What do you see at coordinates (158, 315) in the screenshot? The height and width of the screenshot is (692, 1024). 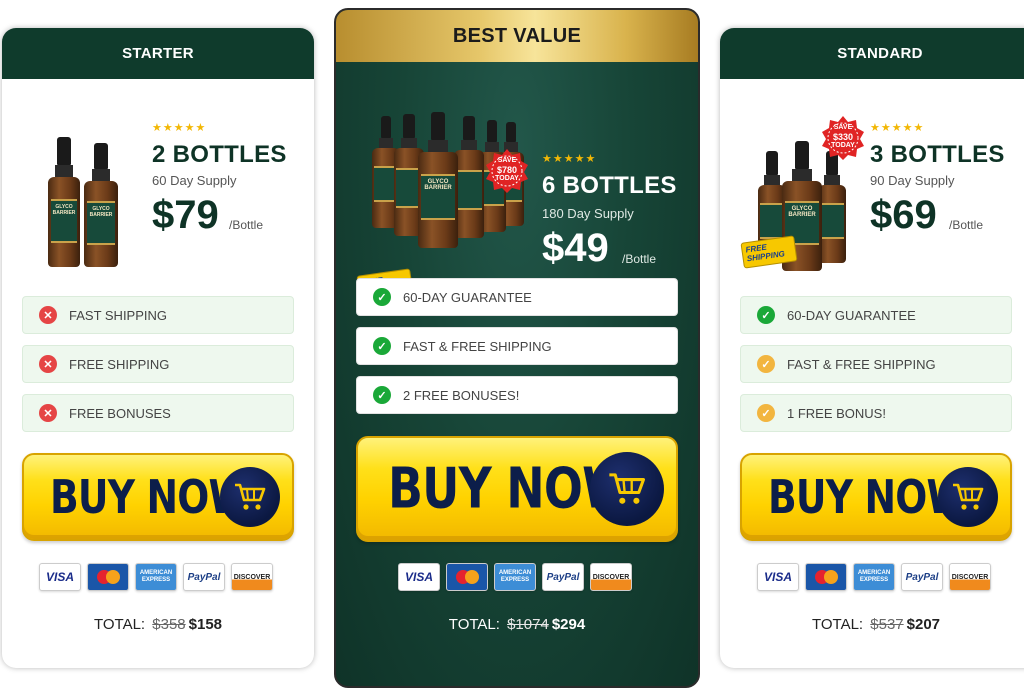 I see `feature-fast-shipping: ✕ FAST SHIPPING` at bounding box center [158, 315].